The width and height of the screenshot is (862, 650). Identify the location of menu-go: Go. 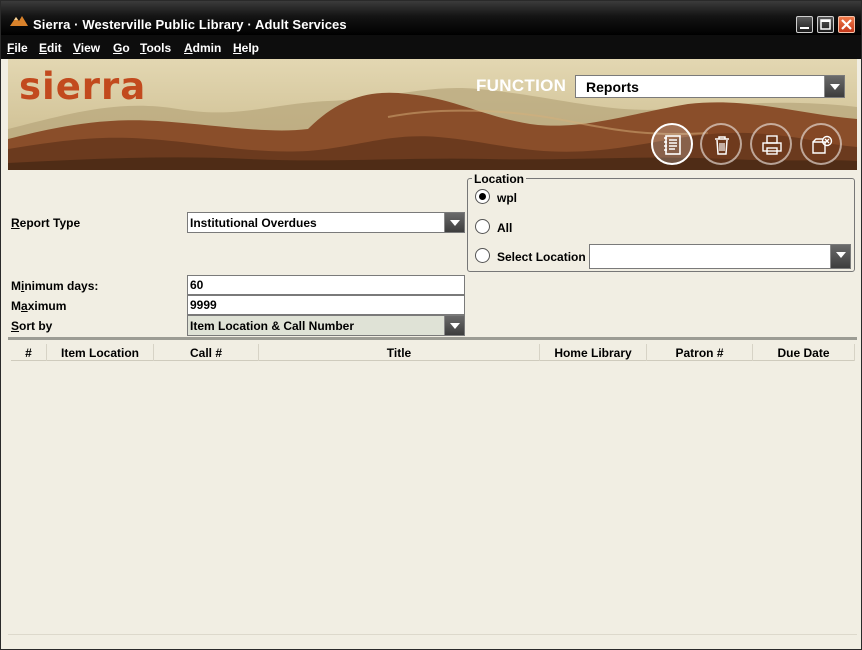
(121, 48).